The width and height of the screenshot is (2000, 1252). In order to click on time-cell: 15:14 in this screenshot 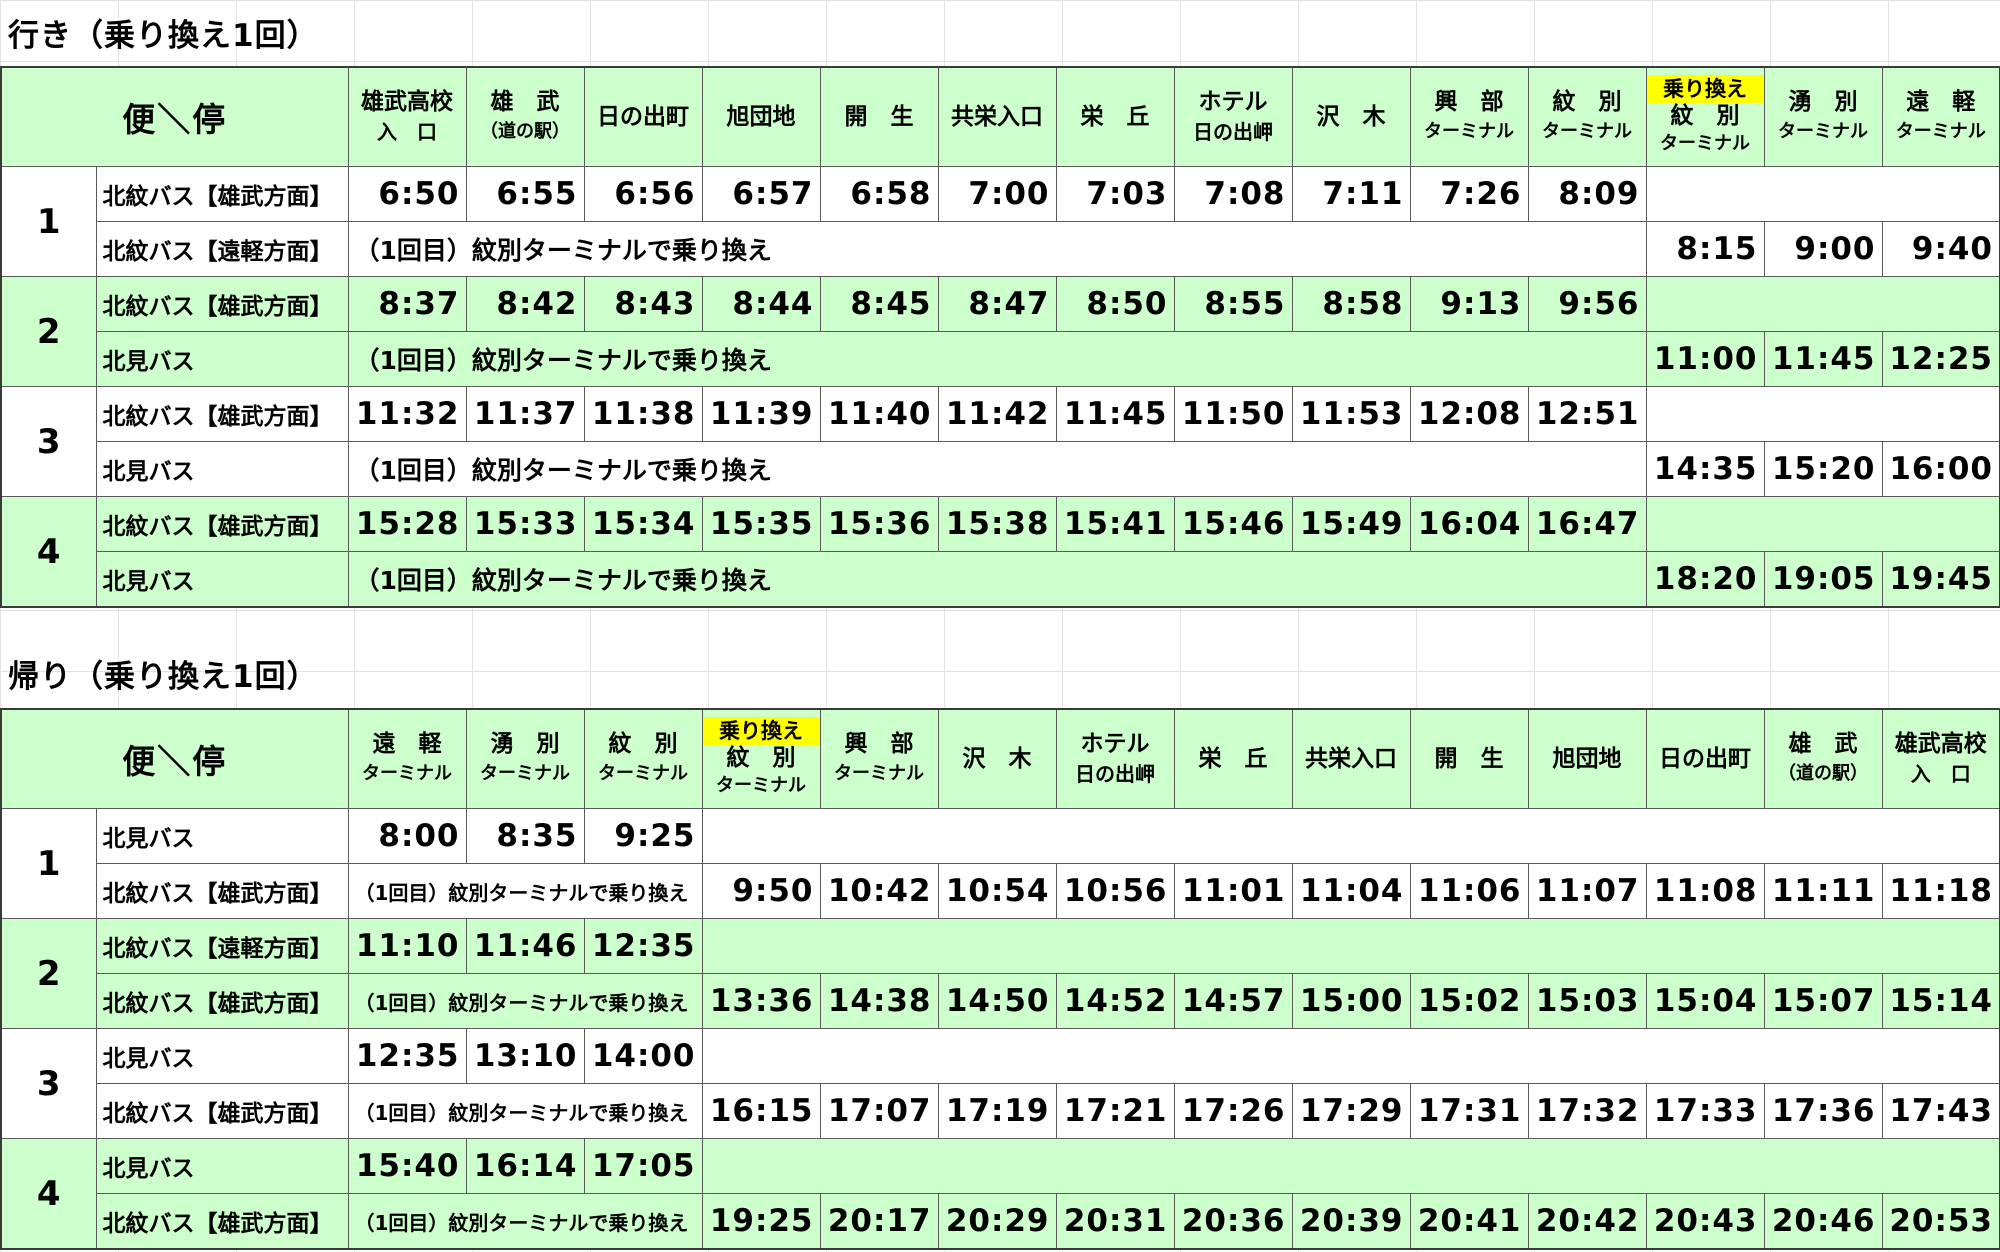, I will do `click(1940, 1001)`.